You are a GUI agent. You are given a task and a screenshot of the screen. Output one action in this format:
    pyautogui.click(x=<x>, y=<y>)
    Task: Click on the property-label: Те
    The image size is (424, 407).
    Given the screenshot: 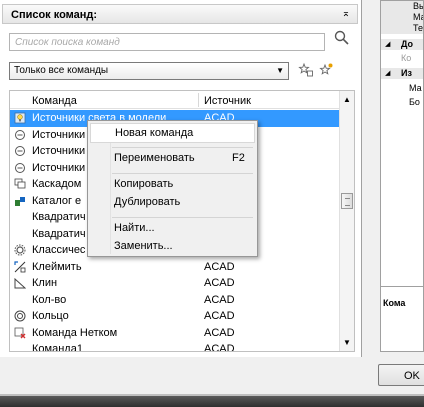 What is the action you would take?
    pyautogui.click(x=418, y=28)
    